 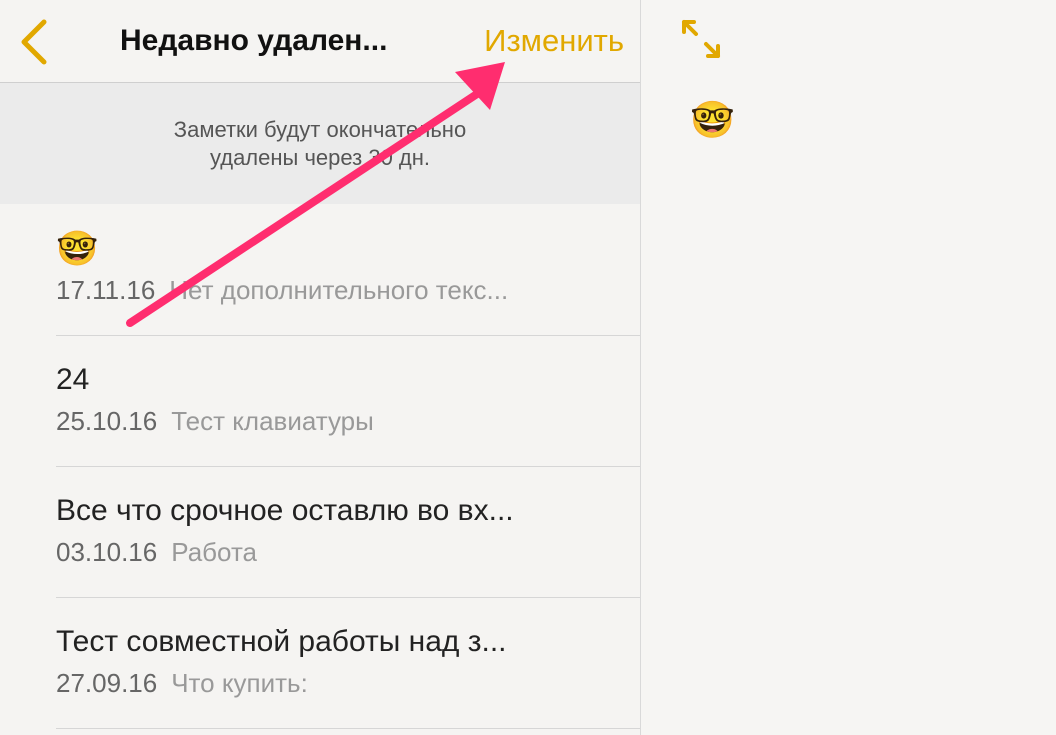 I want to click on note-title: 🤓, so click(x=77, y=249).